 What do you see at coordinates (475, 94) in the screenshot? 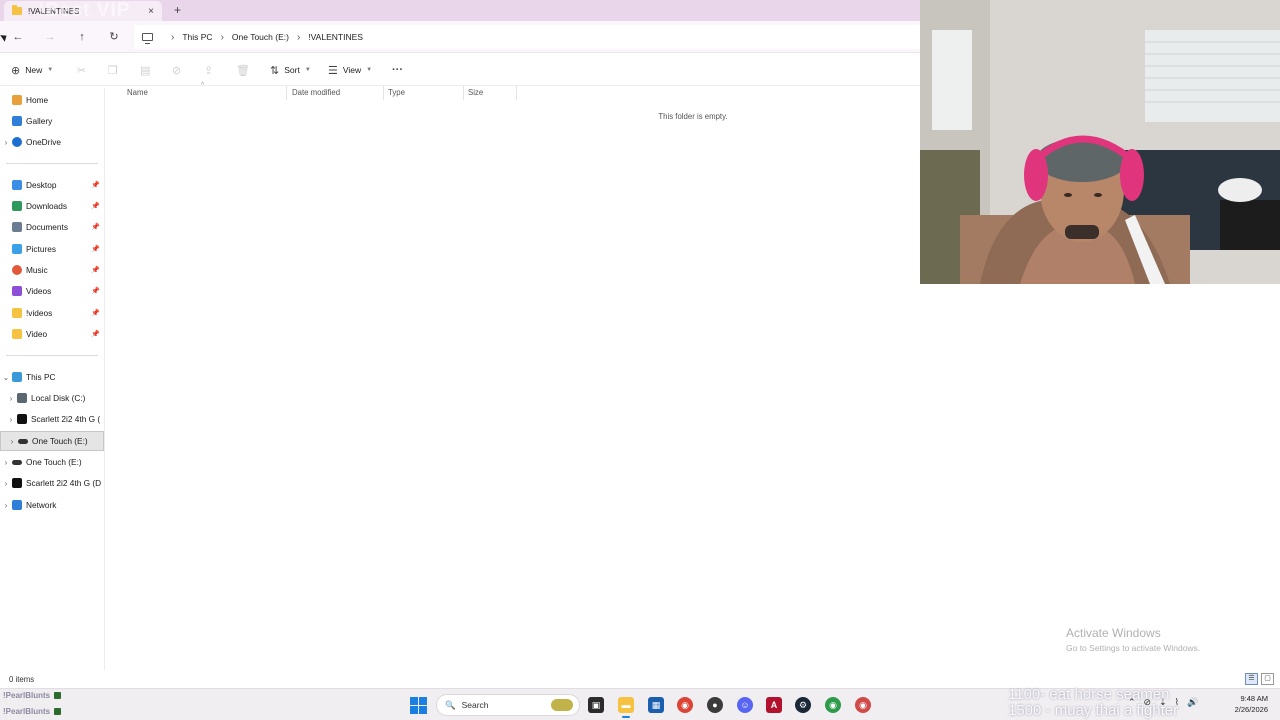
I see `column-header-size: Size` at bounding box center [475, 94].